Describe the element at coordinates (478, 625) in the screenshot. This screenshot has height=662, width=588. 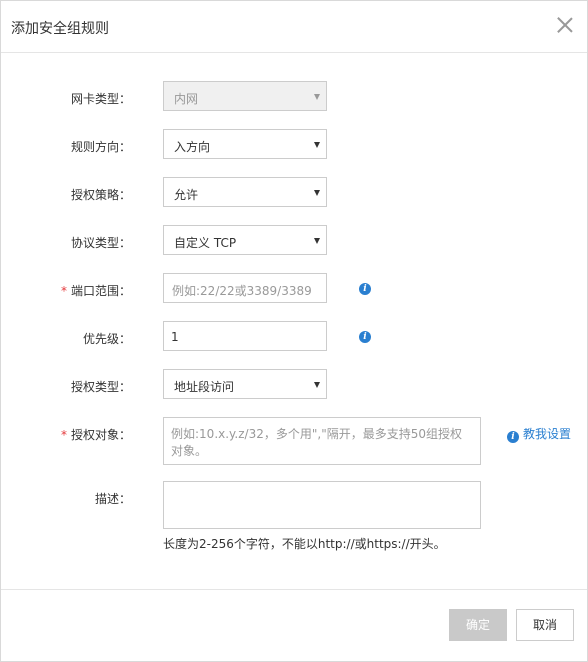
I see `ok-button: 确定` at that location.